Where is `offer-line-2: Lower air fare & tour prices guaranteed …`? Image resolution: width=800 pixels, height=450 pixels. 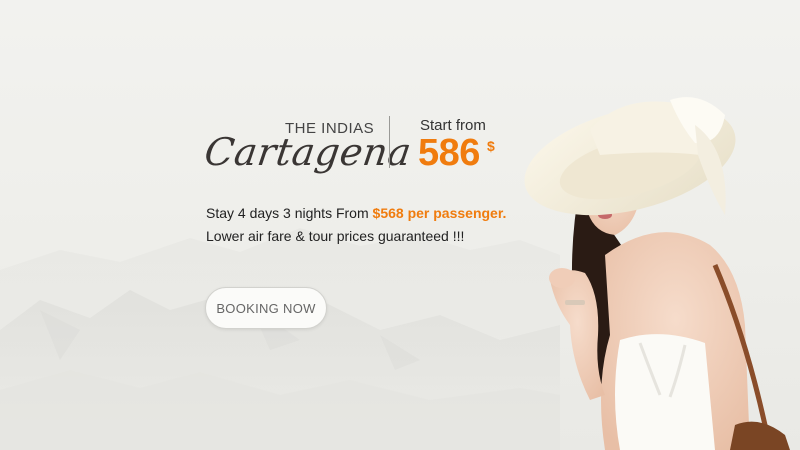
offer-line-2: Lower air fare & tour prices guaranteed … is located at coordinates (335, 236).